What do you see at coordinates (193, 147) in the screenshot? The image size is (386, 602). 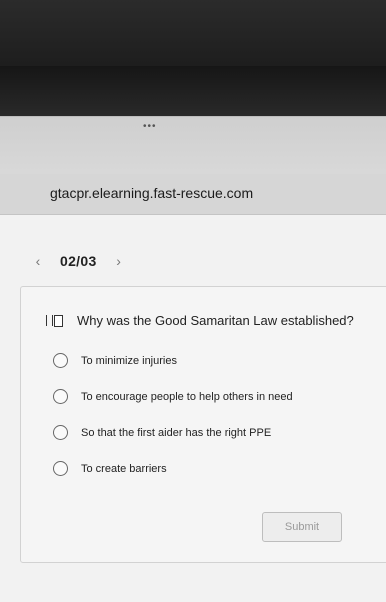 I see `browser-toolbar` at bounding box center [193, 147].